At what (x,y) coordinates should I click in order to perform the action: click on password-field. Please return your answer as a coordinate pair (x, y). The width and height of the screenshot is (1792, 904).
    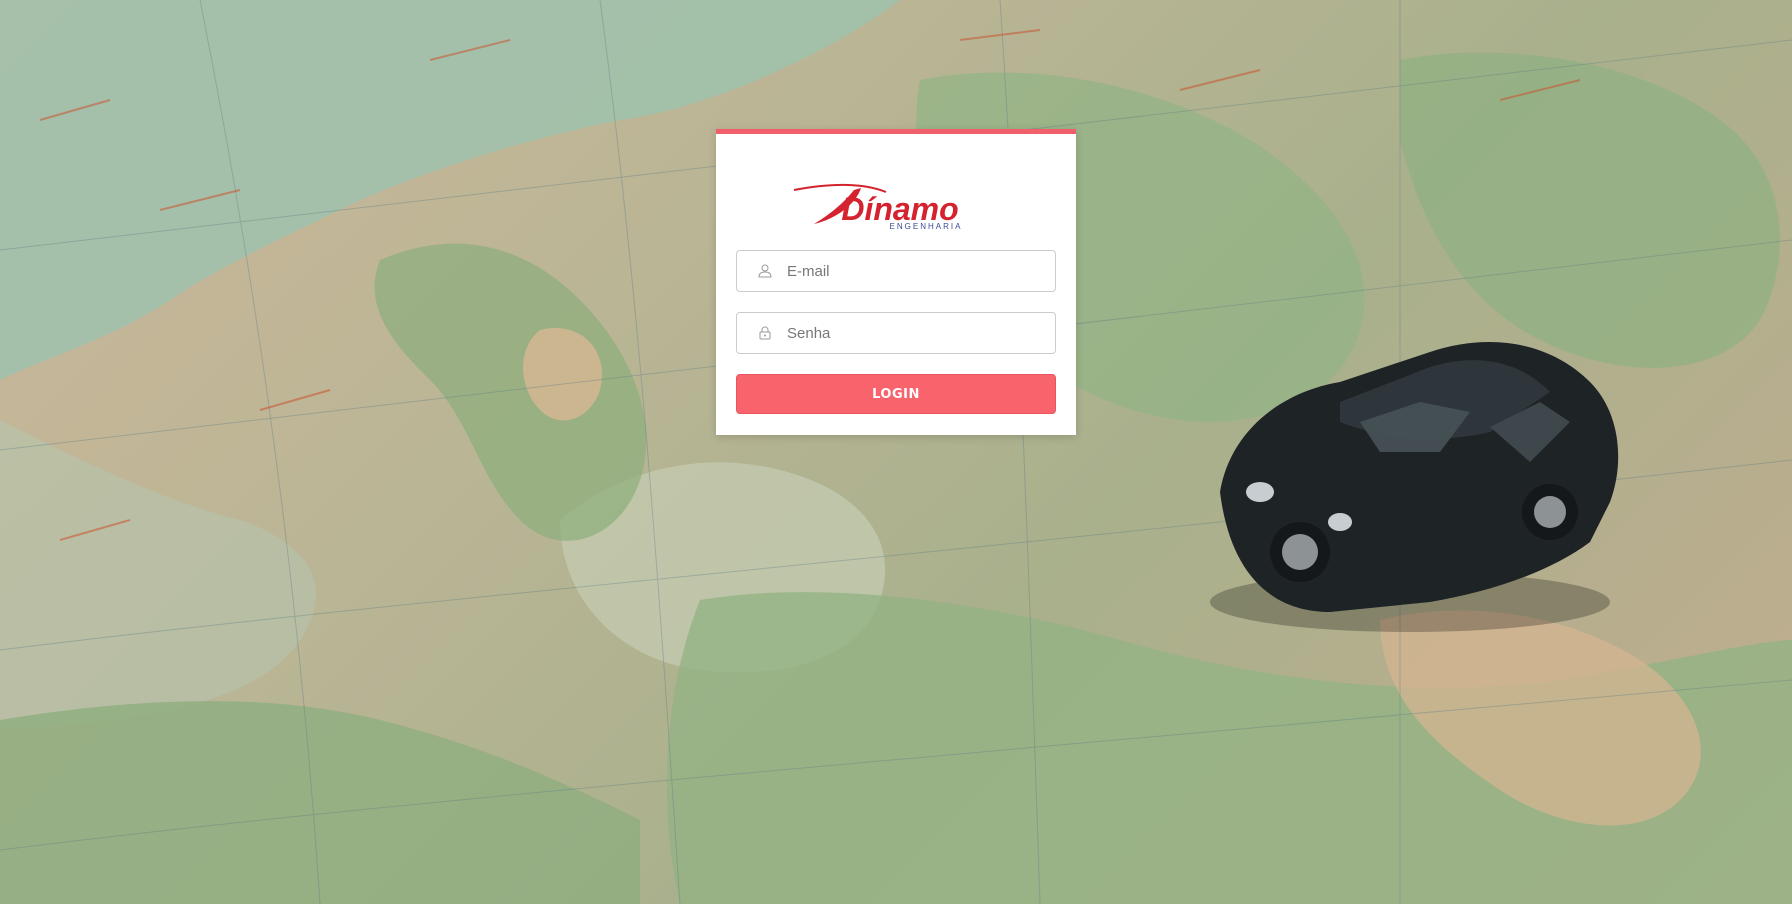
    Looking at the image, I should click on (896, 333).